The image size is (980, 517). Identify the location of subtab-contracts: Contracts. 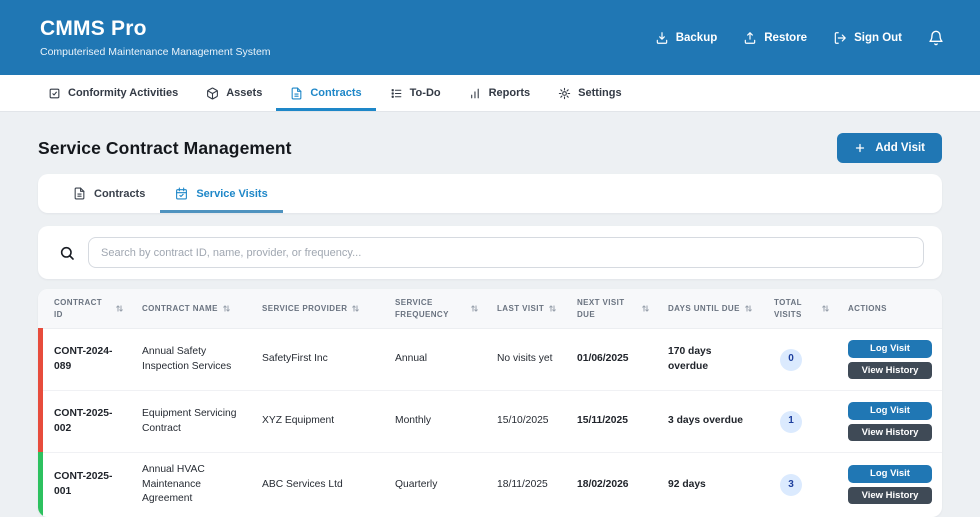
(109, 193).